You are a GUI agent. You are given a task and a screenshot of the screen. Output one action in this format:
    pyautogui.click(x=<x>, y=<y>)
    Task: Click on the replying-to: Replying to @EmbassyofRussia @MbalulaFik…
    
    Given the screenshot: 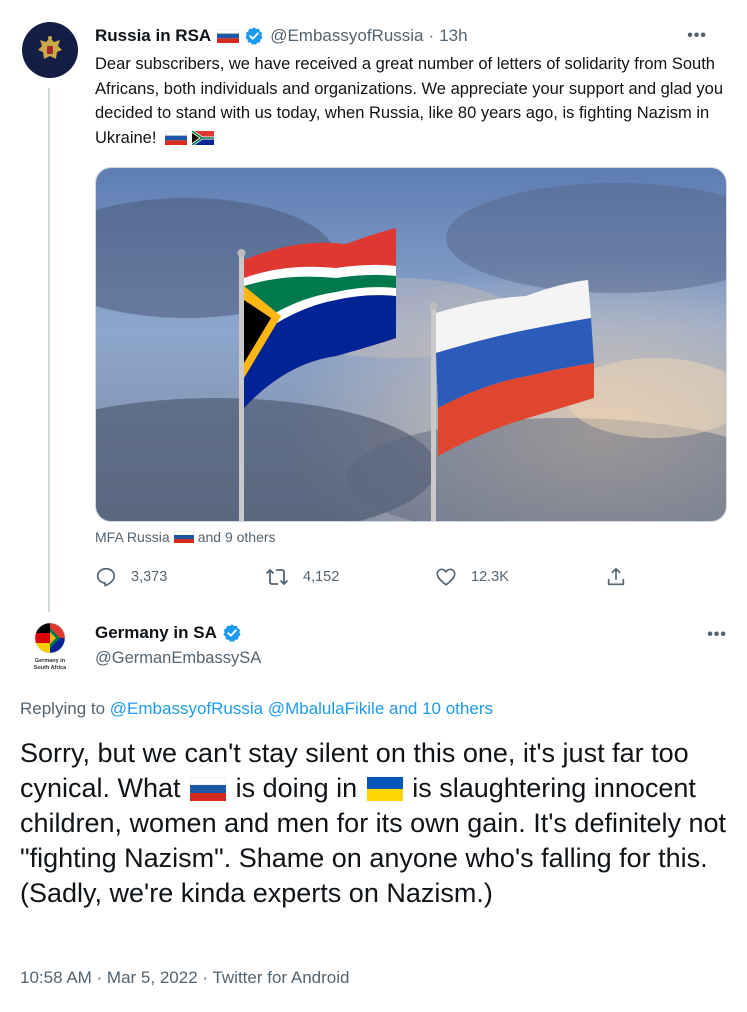 What is the action you would take?
    pyautogui.click(x=256, y=709)
    